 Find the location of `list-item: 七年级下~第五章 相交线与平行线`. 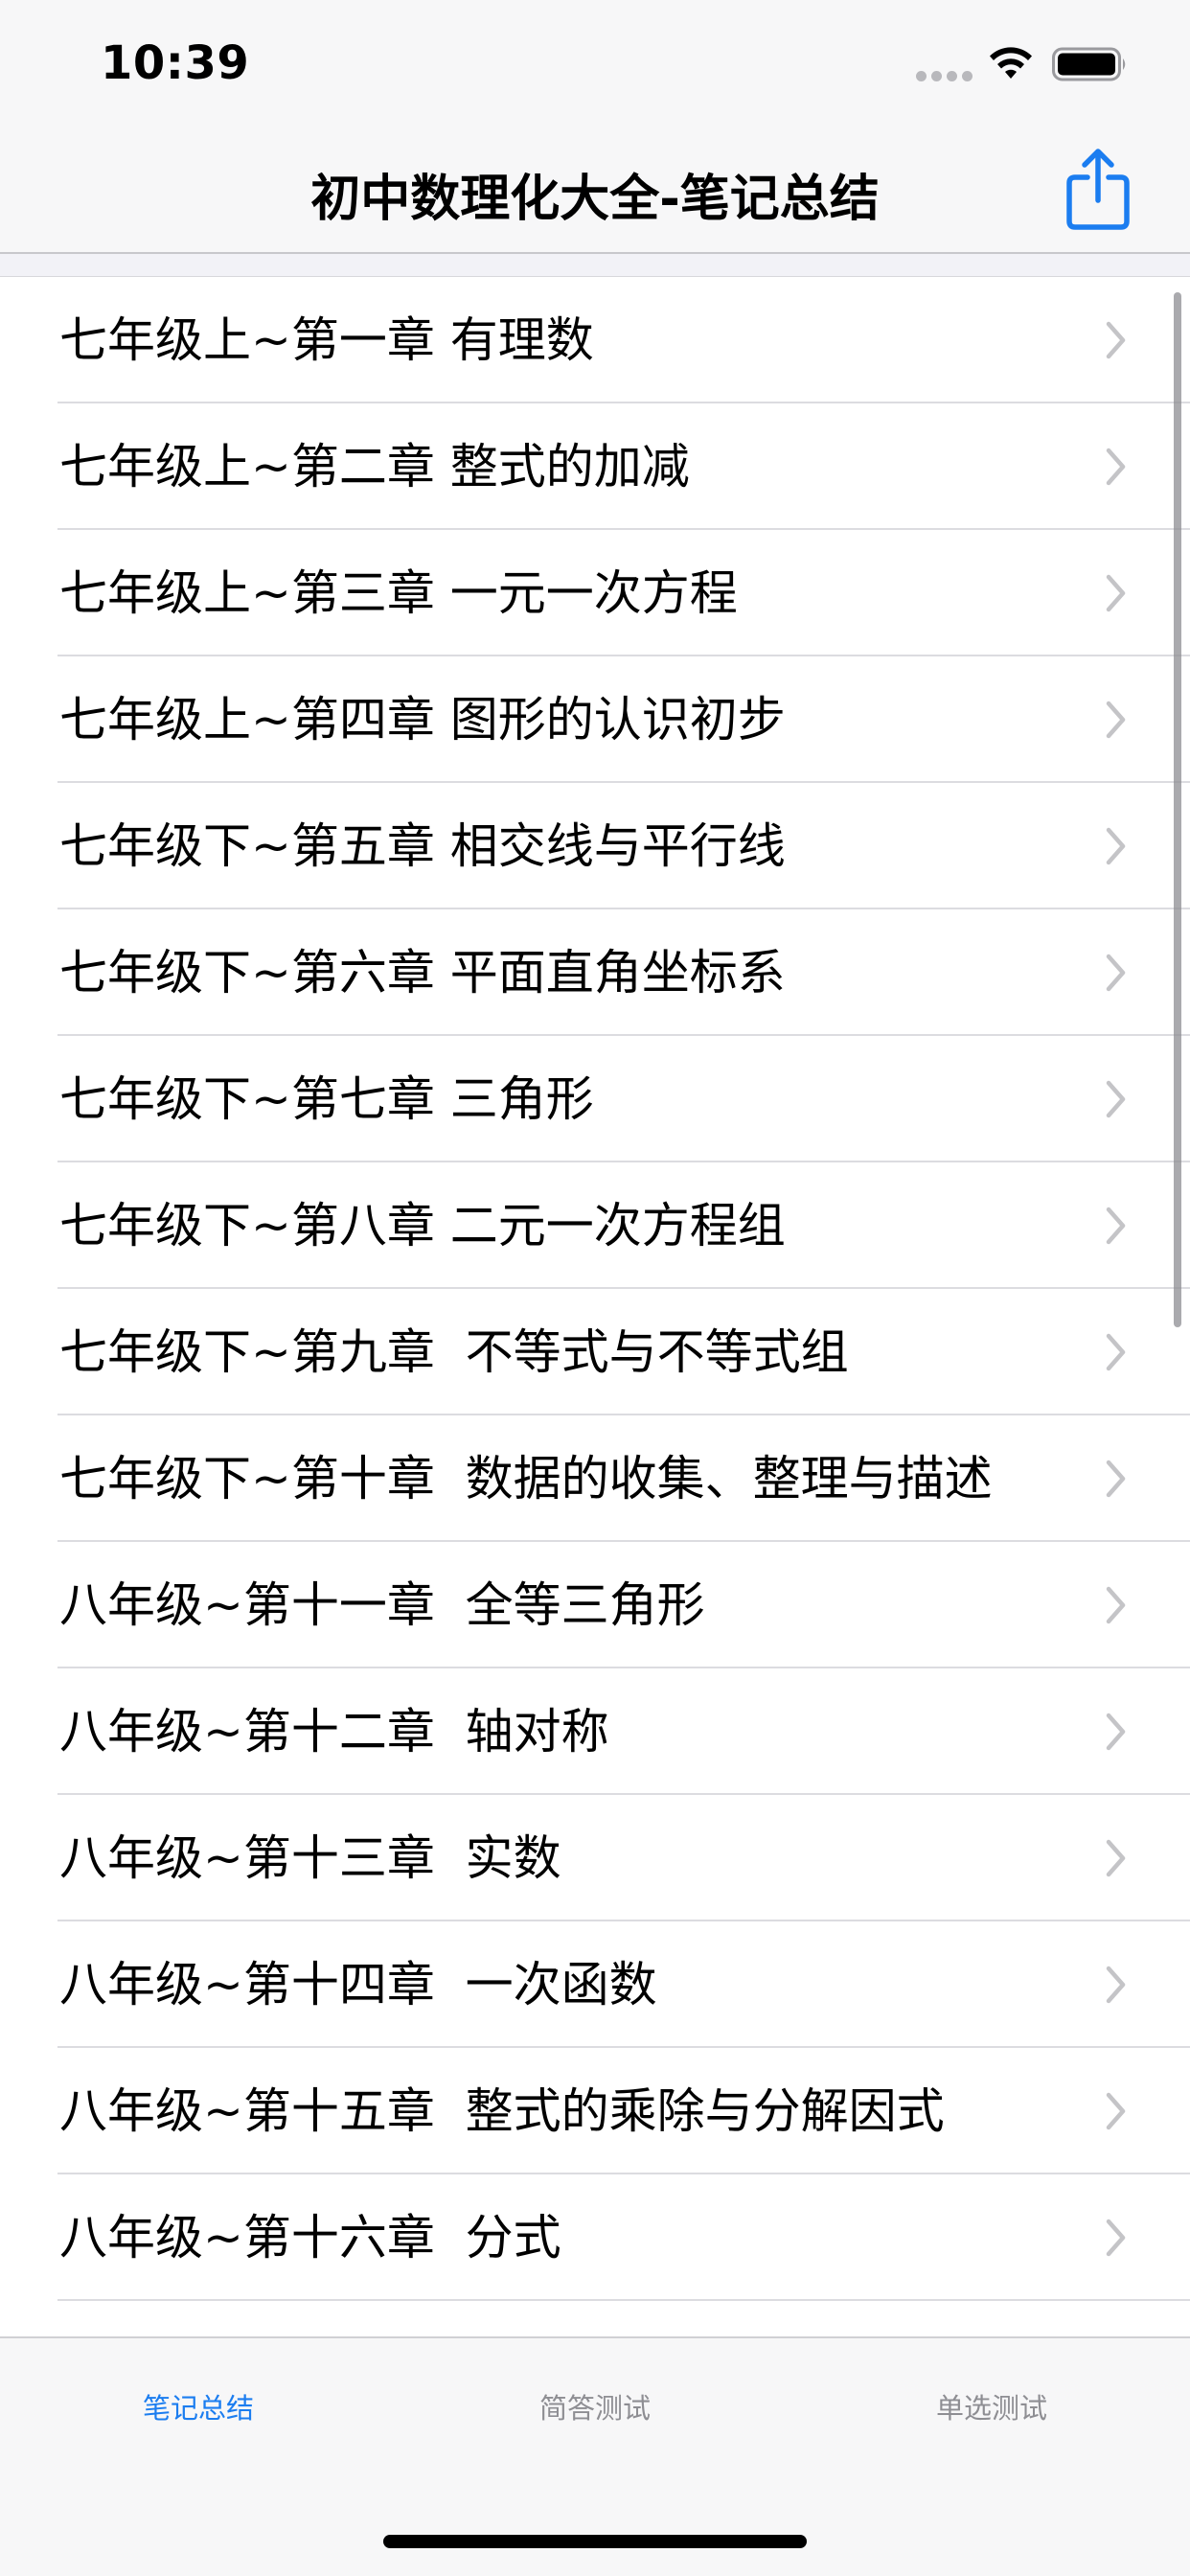

list-item: 七年级下~第五章 相交线与平行线 is located at coordinates (595, 846).